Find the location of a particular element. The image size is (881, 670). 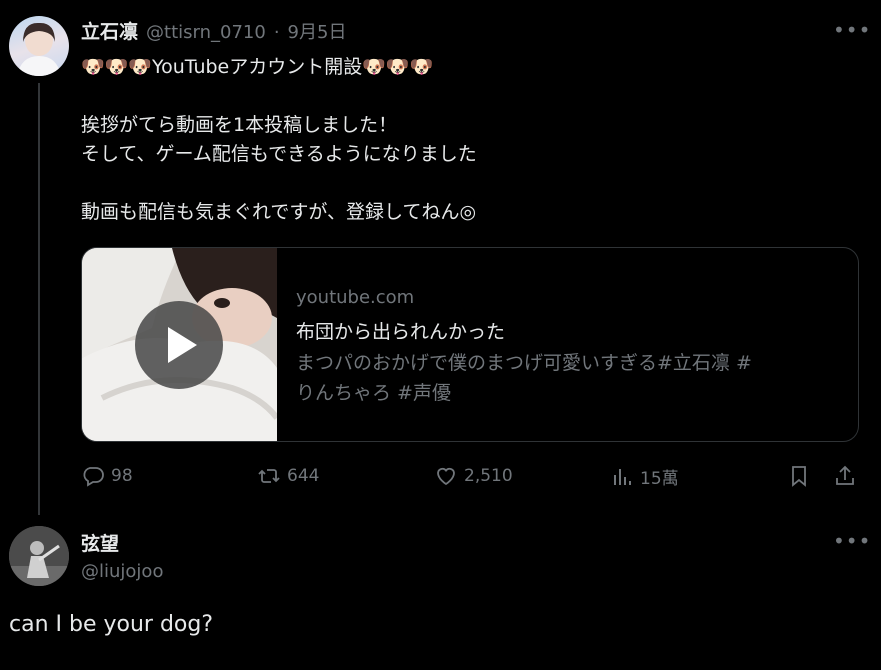

play-triangle is located at coordinates (182, 345).